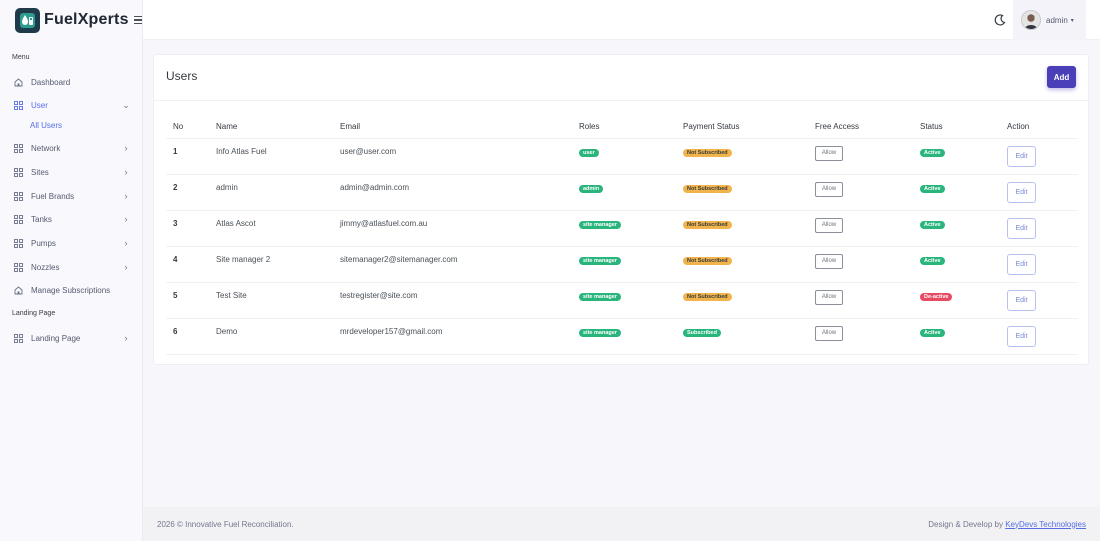 Image resolution: width=1100 pixels, height=541 pixels. Describe the element at coordinates (452, 336) in the screenshot. I see `user-email-cell: mrdeveloper157@gmail.com` at that location.